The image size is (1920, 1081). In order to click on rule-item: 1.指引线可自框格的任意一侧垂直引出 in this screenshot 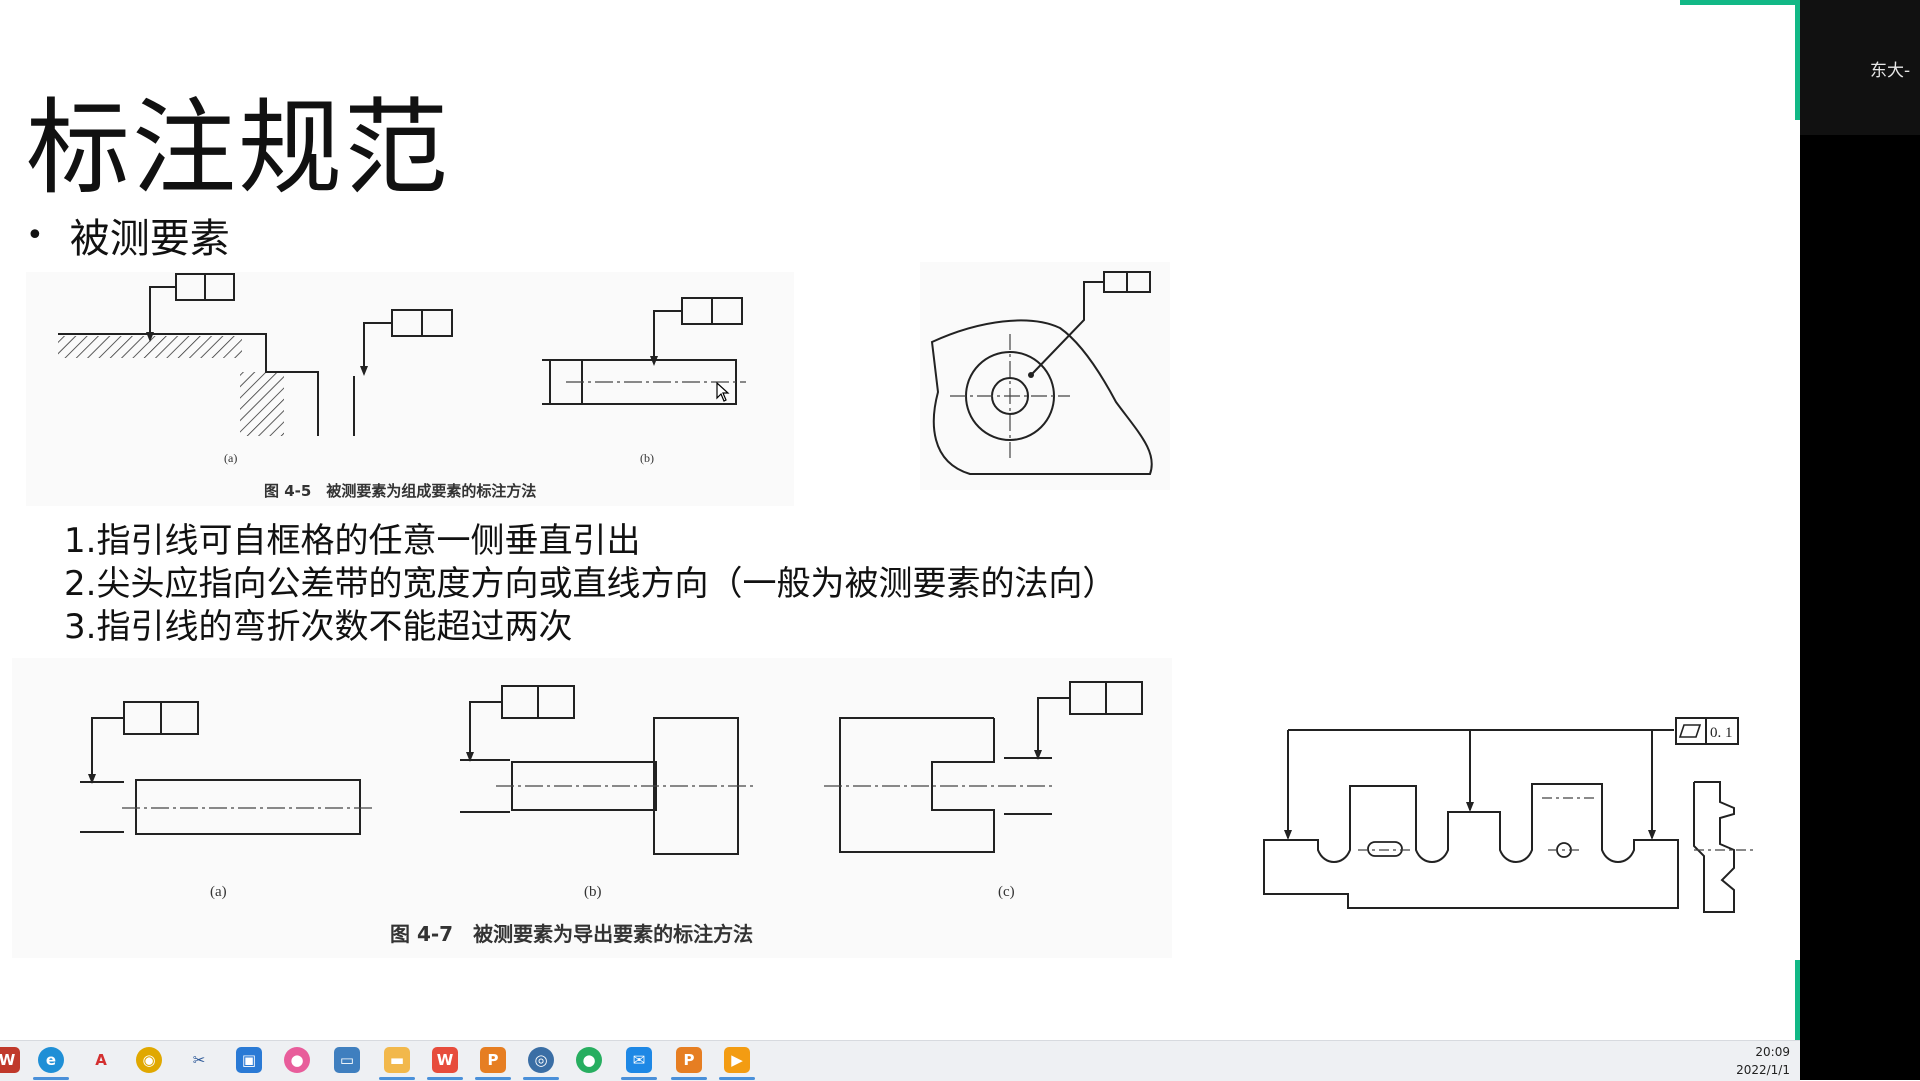, I will do `click(352, 541)`.